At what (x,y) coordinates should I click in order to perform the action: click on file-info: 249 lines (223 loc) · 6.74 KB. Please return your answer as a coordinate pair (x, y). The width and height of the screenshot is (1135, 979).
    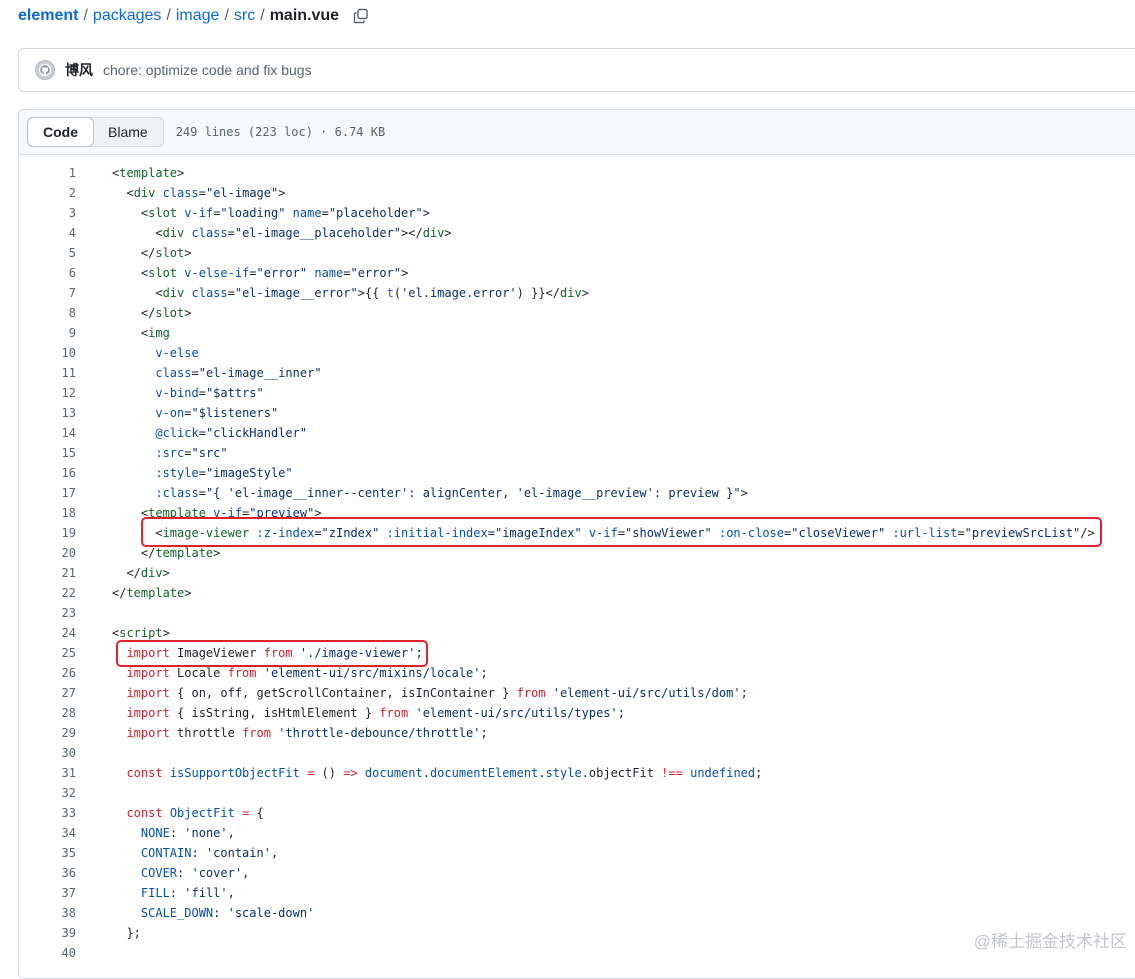
    Looking at the image, I should click on (280, 132).